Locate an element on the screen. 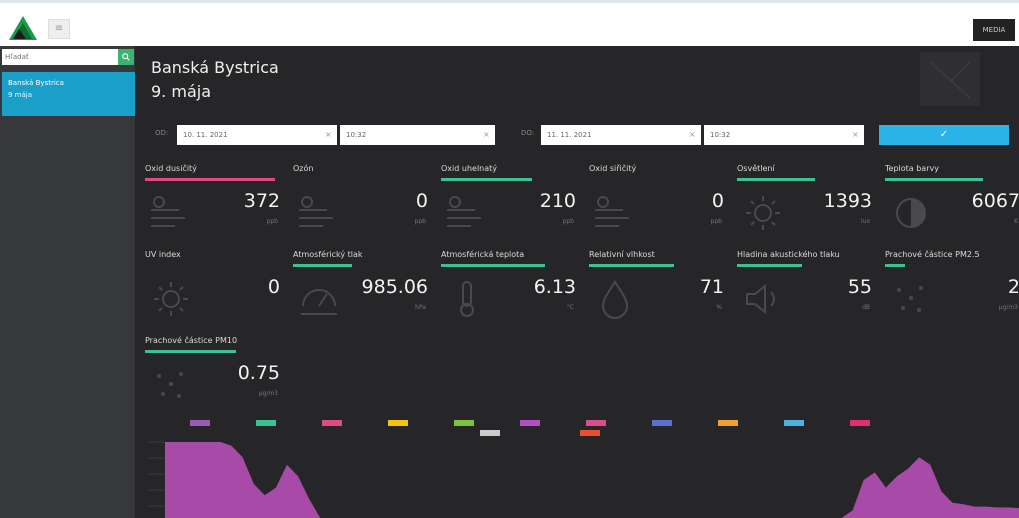 Image resolution: width=1019 pixels, height=518 pixels. sensor-tile: Prachové částice PM2.5 2 µg/m3 is located at coordinates (952, 290).